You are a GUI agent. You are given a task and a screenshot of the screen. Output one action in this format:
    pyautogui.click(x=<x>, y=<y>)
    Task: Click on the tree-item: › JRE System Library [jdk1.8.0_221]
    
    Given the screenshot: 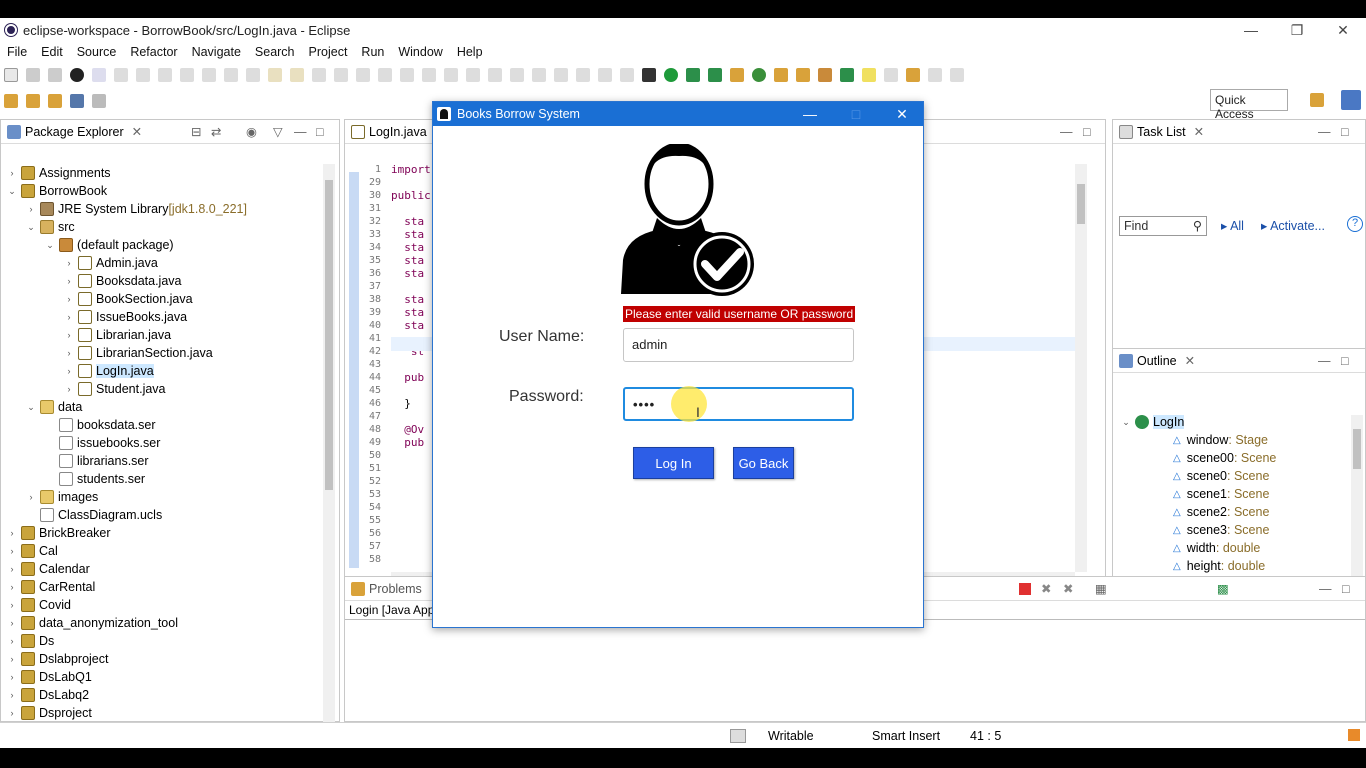 What is the action you would take?
    pyautogui.click(x=136, y=209)
    